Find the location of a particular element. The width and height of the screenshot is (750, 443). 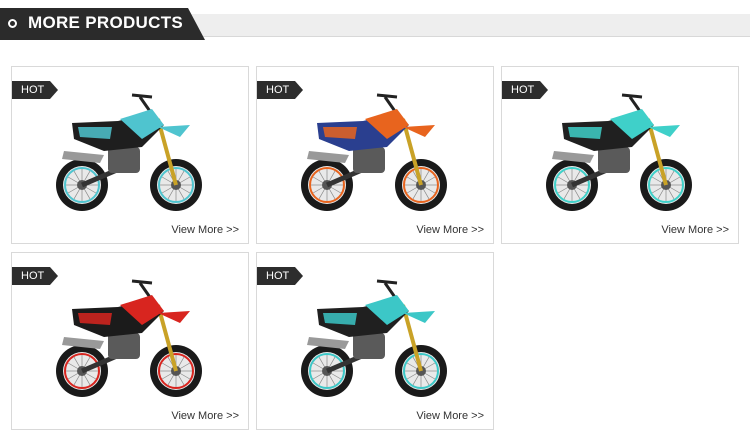

product-card-3: HOT View More >> is located at coordinates (620, 155).